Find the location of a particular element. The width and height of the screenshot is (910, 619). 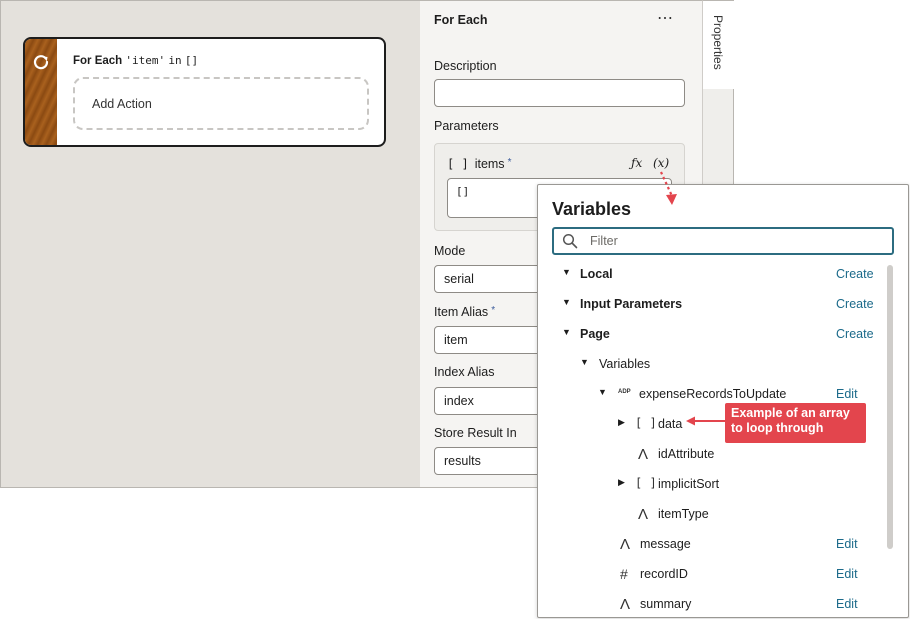

function-icon: ƒx is located at coordinates (636, 163).